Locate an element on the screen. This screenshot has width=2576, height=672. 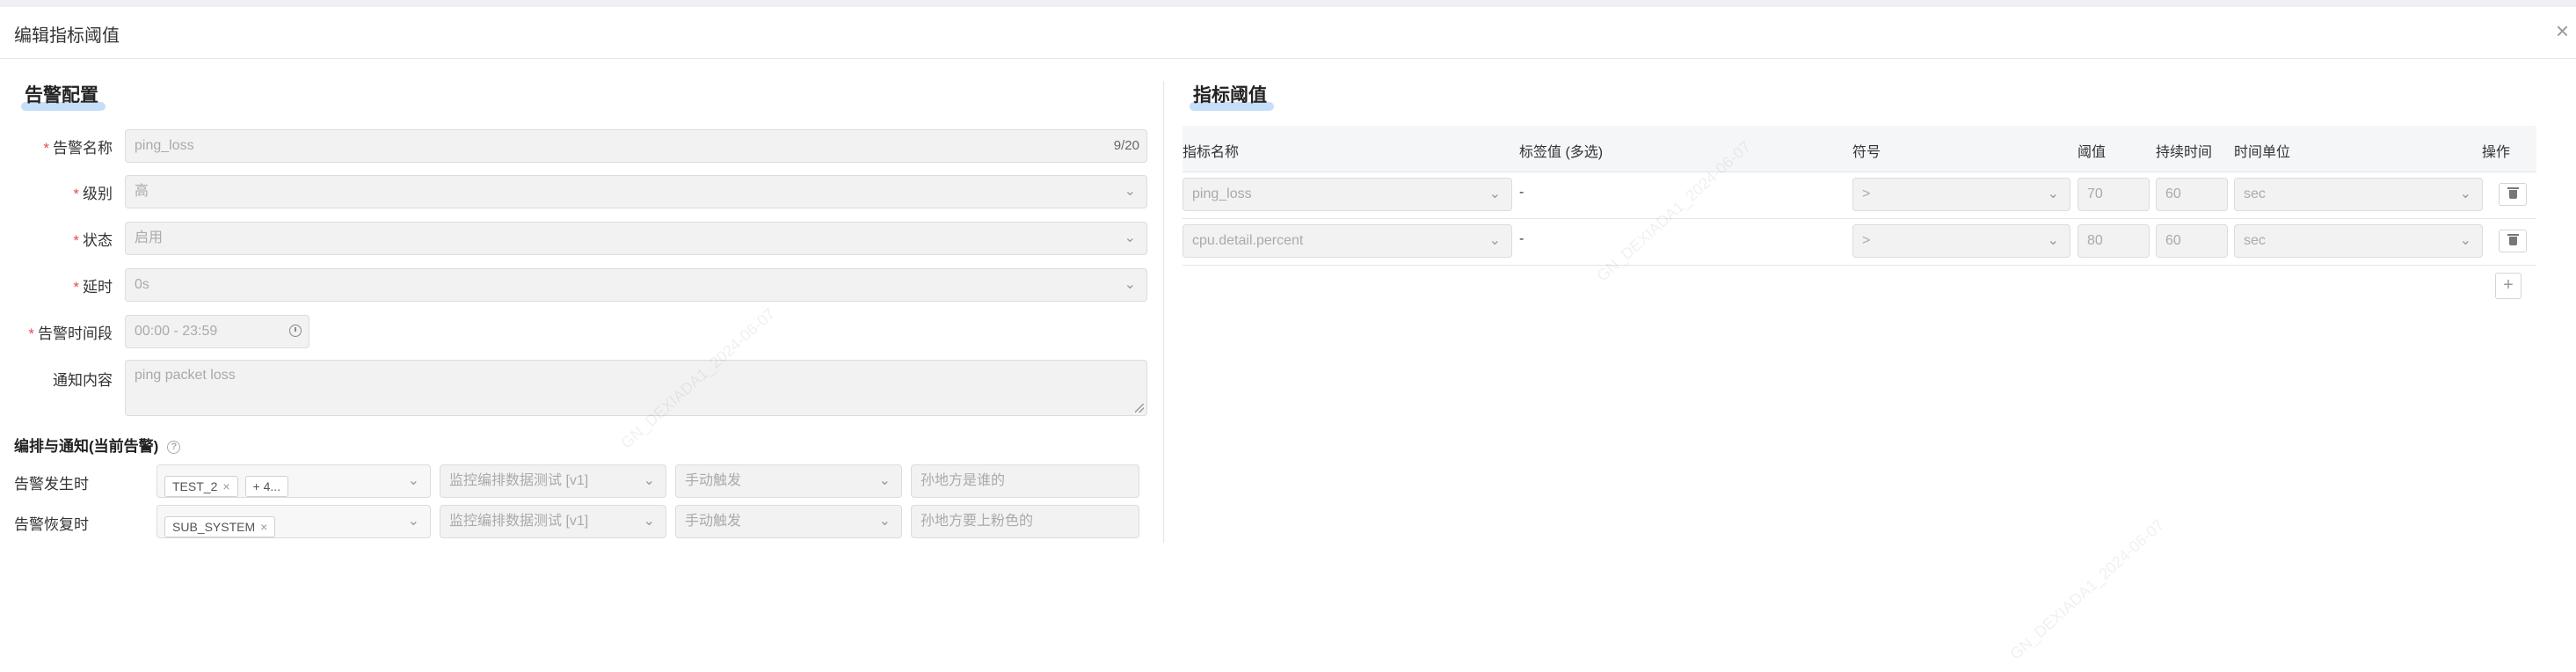
col-tag: 标签值 (多选) is located at coordinates (1561, 152).